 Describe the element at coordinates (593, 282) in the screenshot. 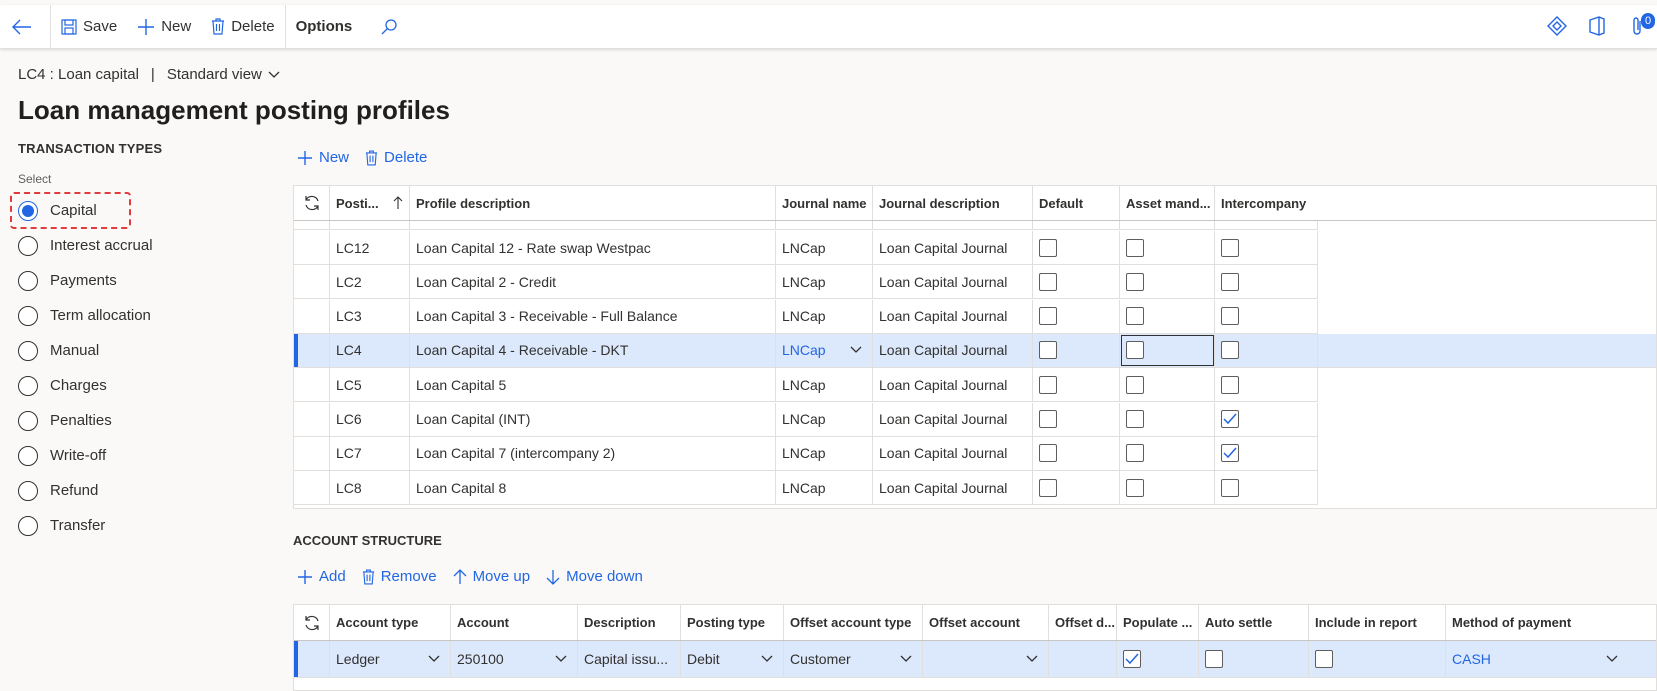

I see `grid-cell-desc: Loan Capital 2 - Credit` at that location.